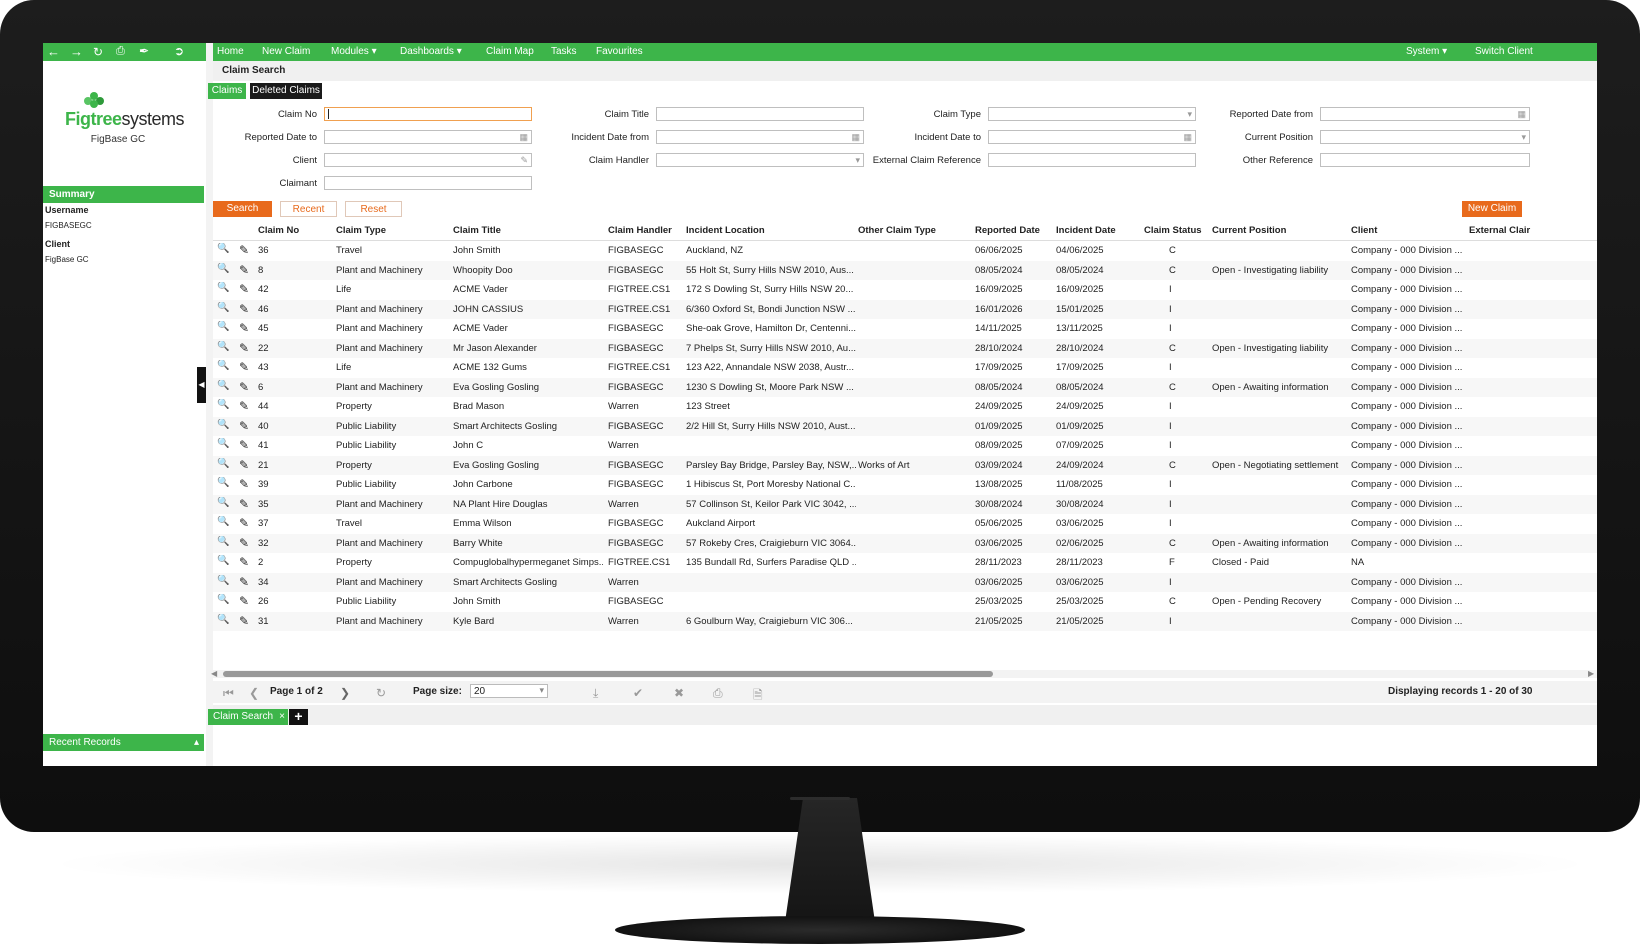  What do you see at coordinates (76, 51) in the screenshot?
I see `forward-arrow-icon: →` at bounding box center [76, 51].